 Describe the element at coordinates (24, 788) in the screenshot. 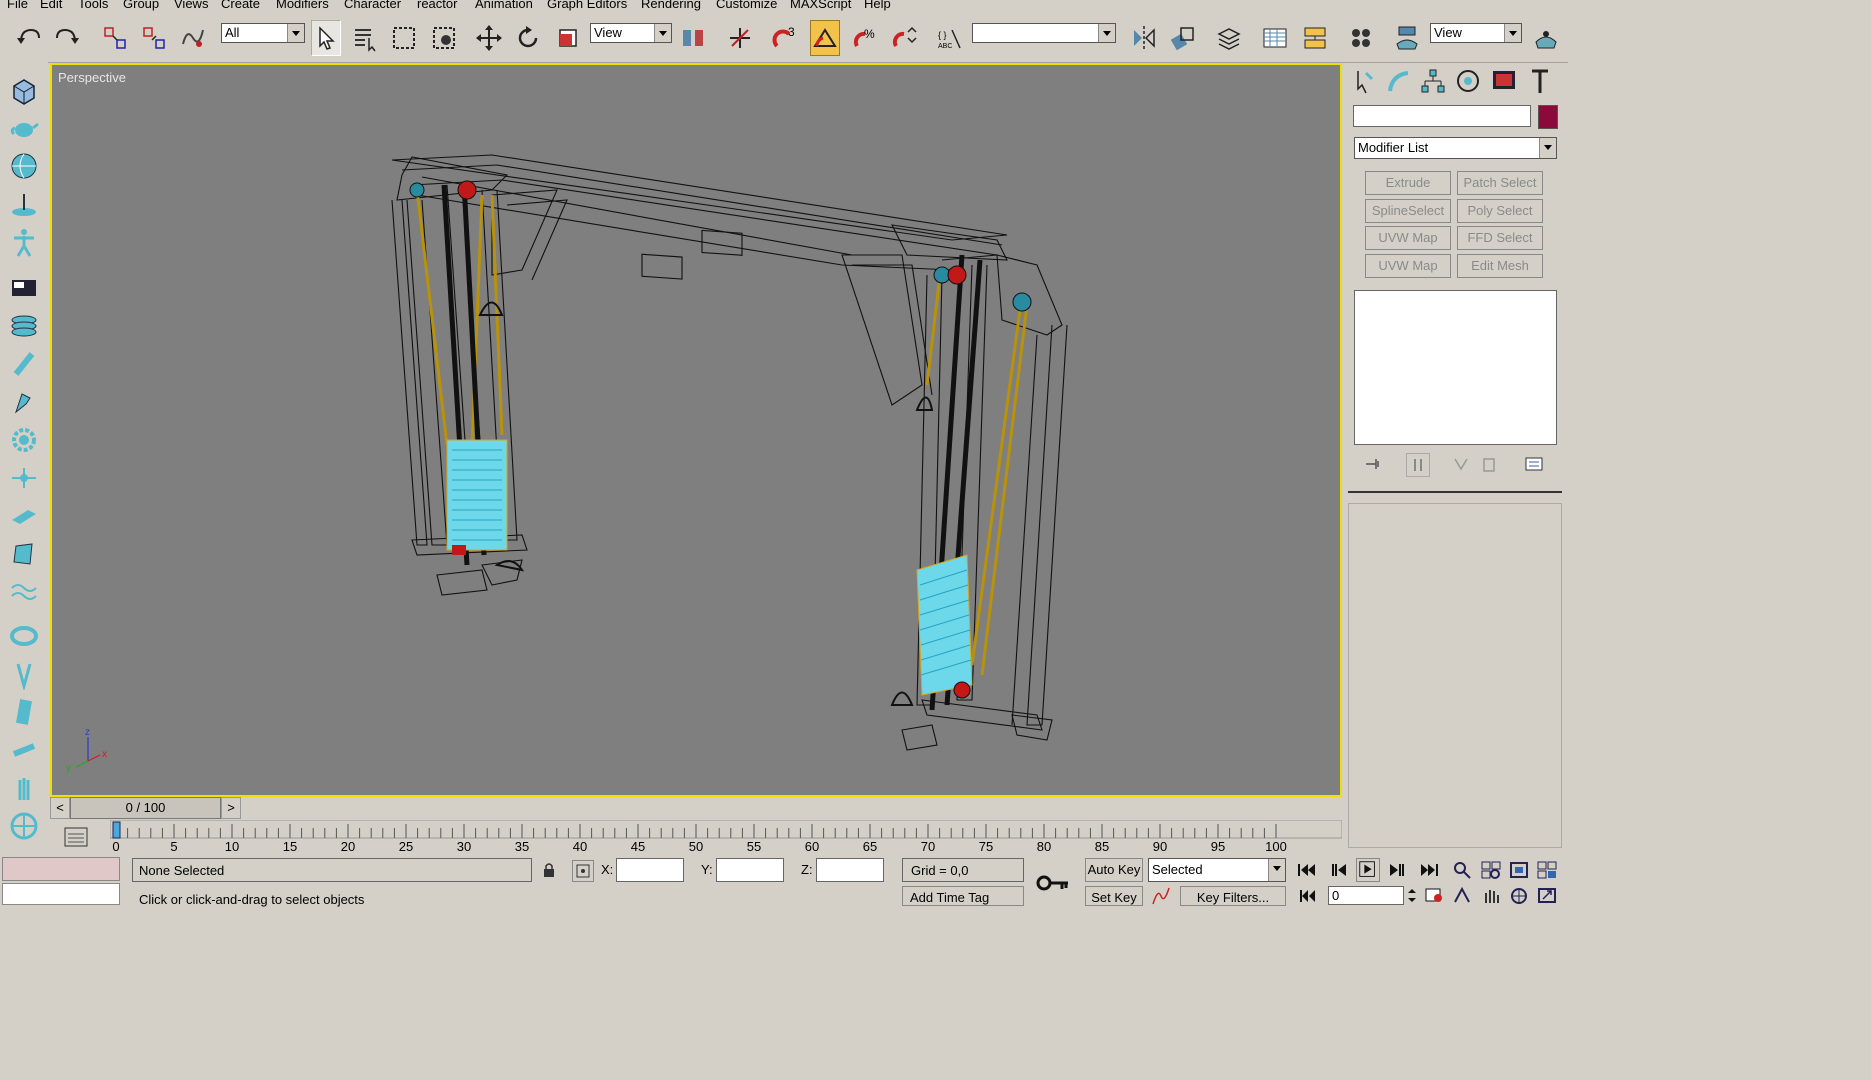

I see `hand-icon` at that location.